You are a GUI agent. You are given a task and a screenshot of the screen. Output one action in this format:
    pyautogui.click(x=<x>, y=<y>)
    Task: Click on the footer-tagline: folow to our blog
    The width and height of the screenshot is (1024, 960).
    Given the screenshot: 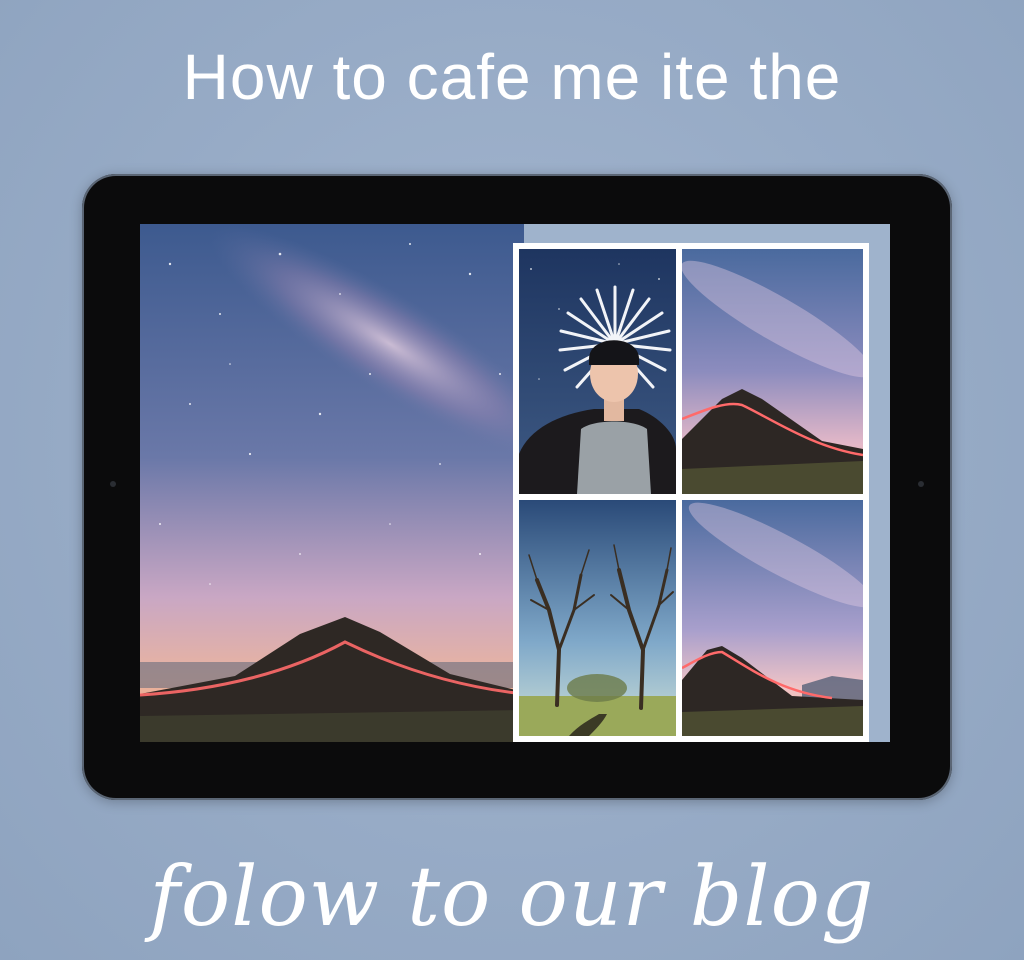 What is the action you would take?
    pyautogui.click(x=512, y=897)
    